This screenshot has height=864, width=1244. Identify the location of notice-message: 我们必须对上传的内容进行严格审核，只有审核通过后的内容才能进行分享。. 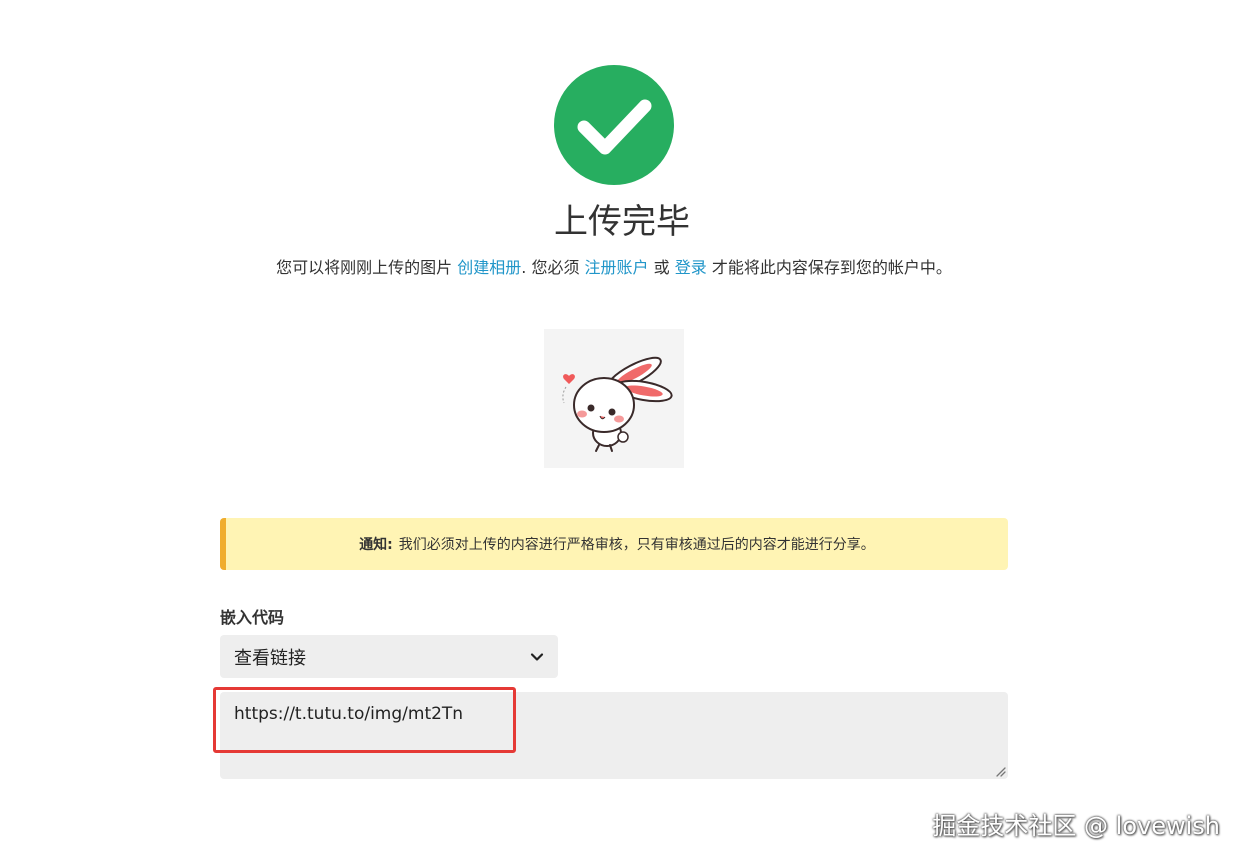
(636, 545).